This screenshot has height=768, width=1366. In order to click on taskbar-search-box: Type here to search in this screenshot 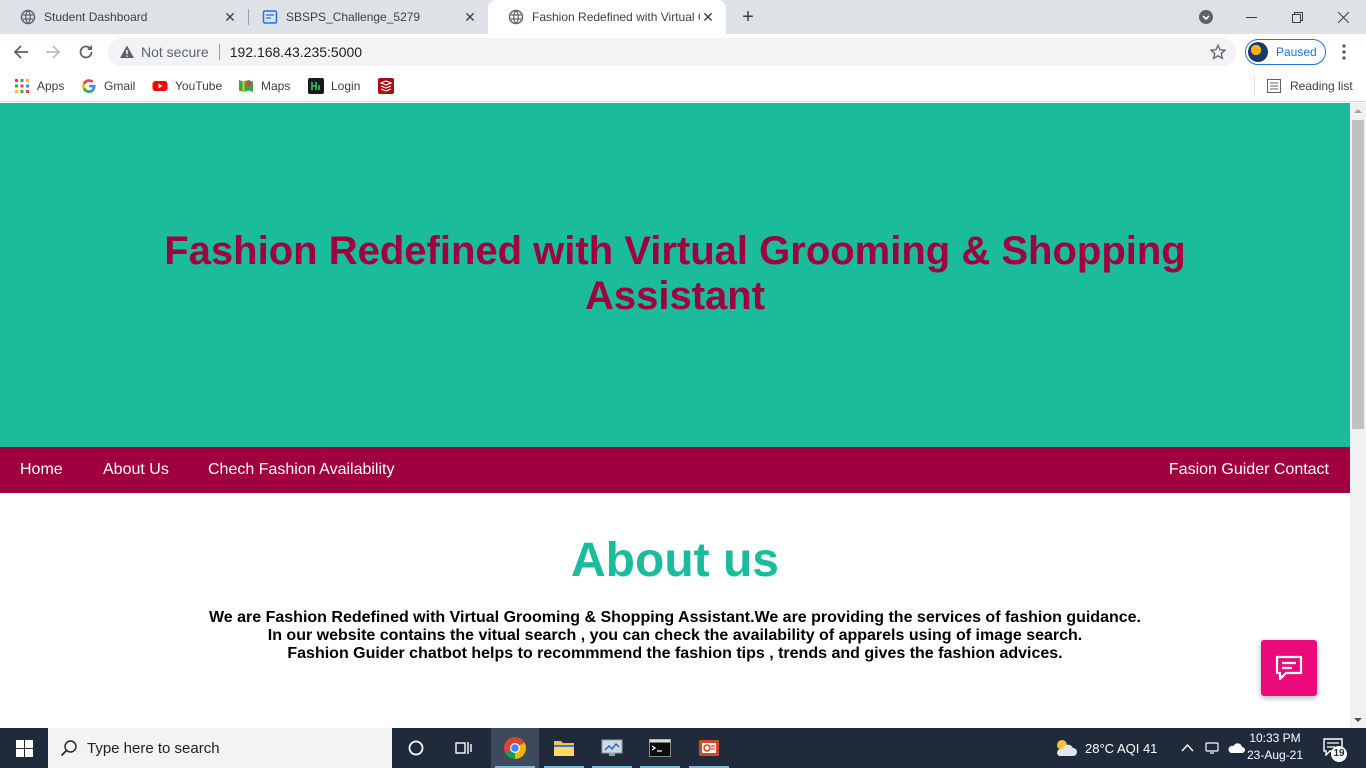, I will do `click(220, 748)`.